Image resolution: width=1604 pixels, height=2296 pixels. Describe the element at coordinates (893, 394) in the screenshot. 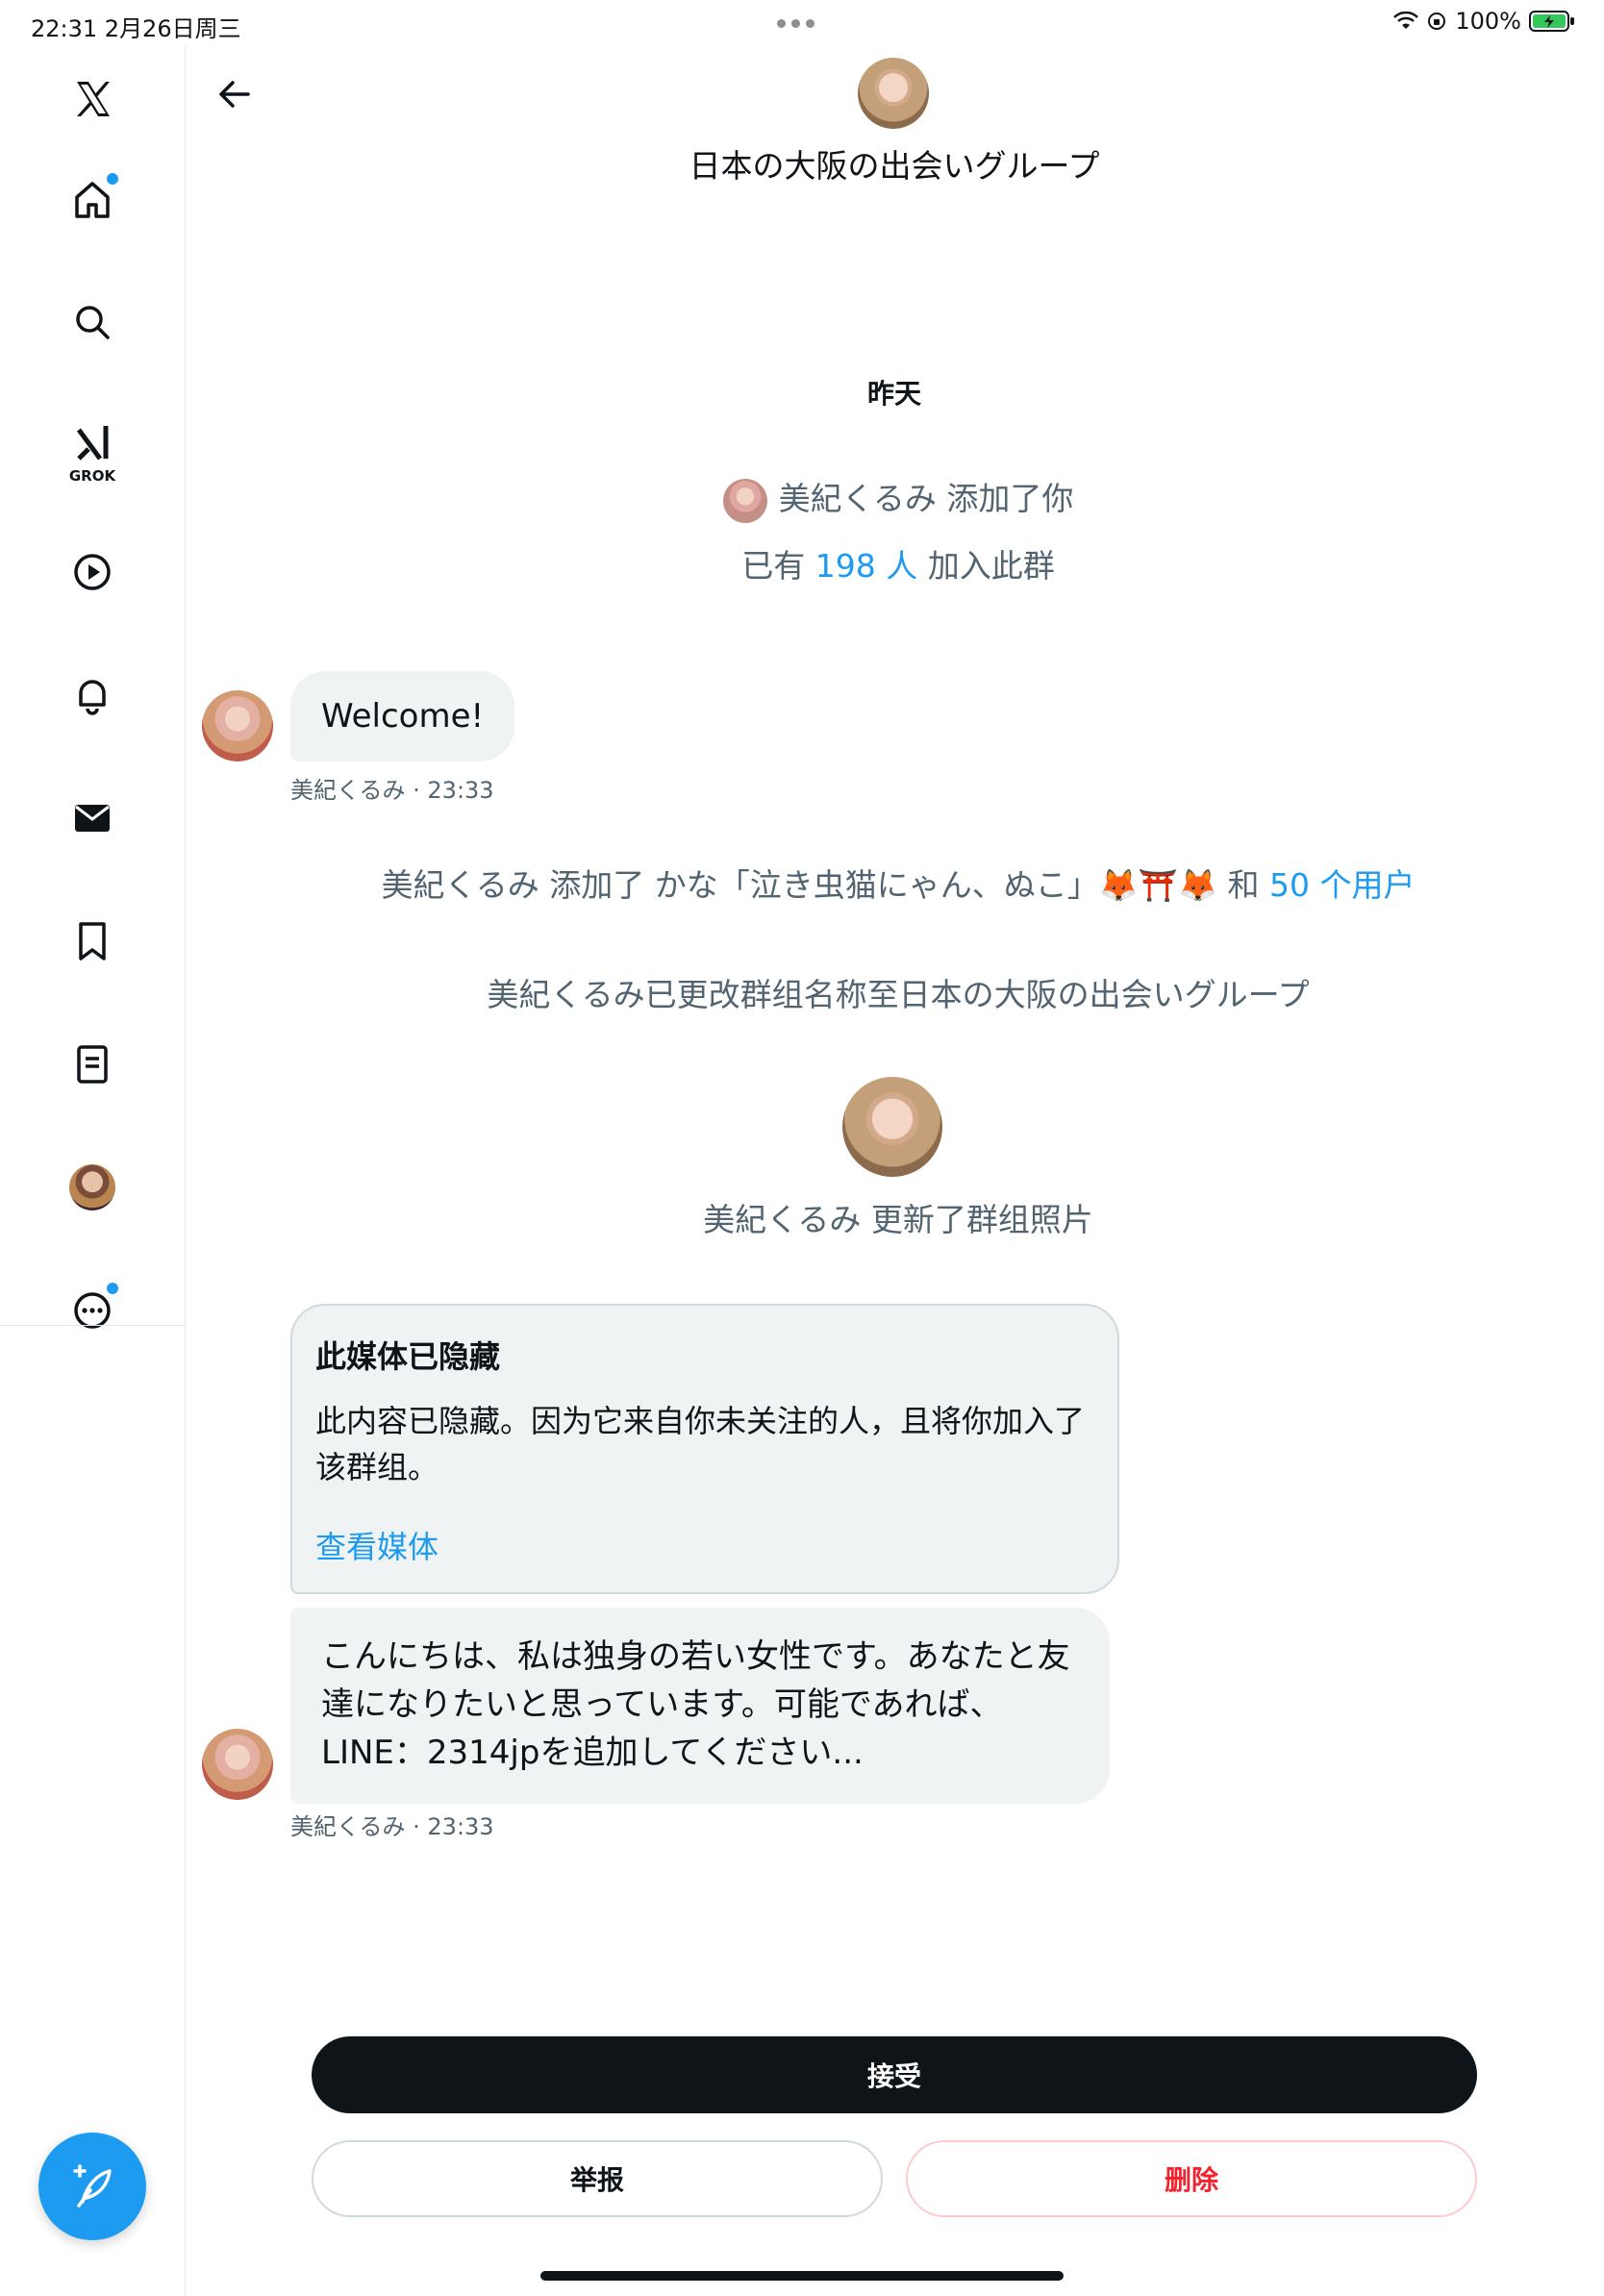

I see `day-separator: 昨天` at that location.